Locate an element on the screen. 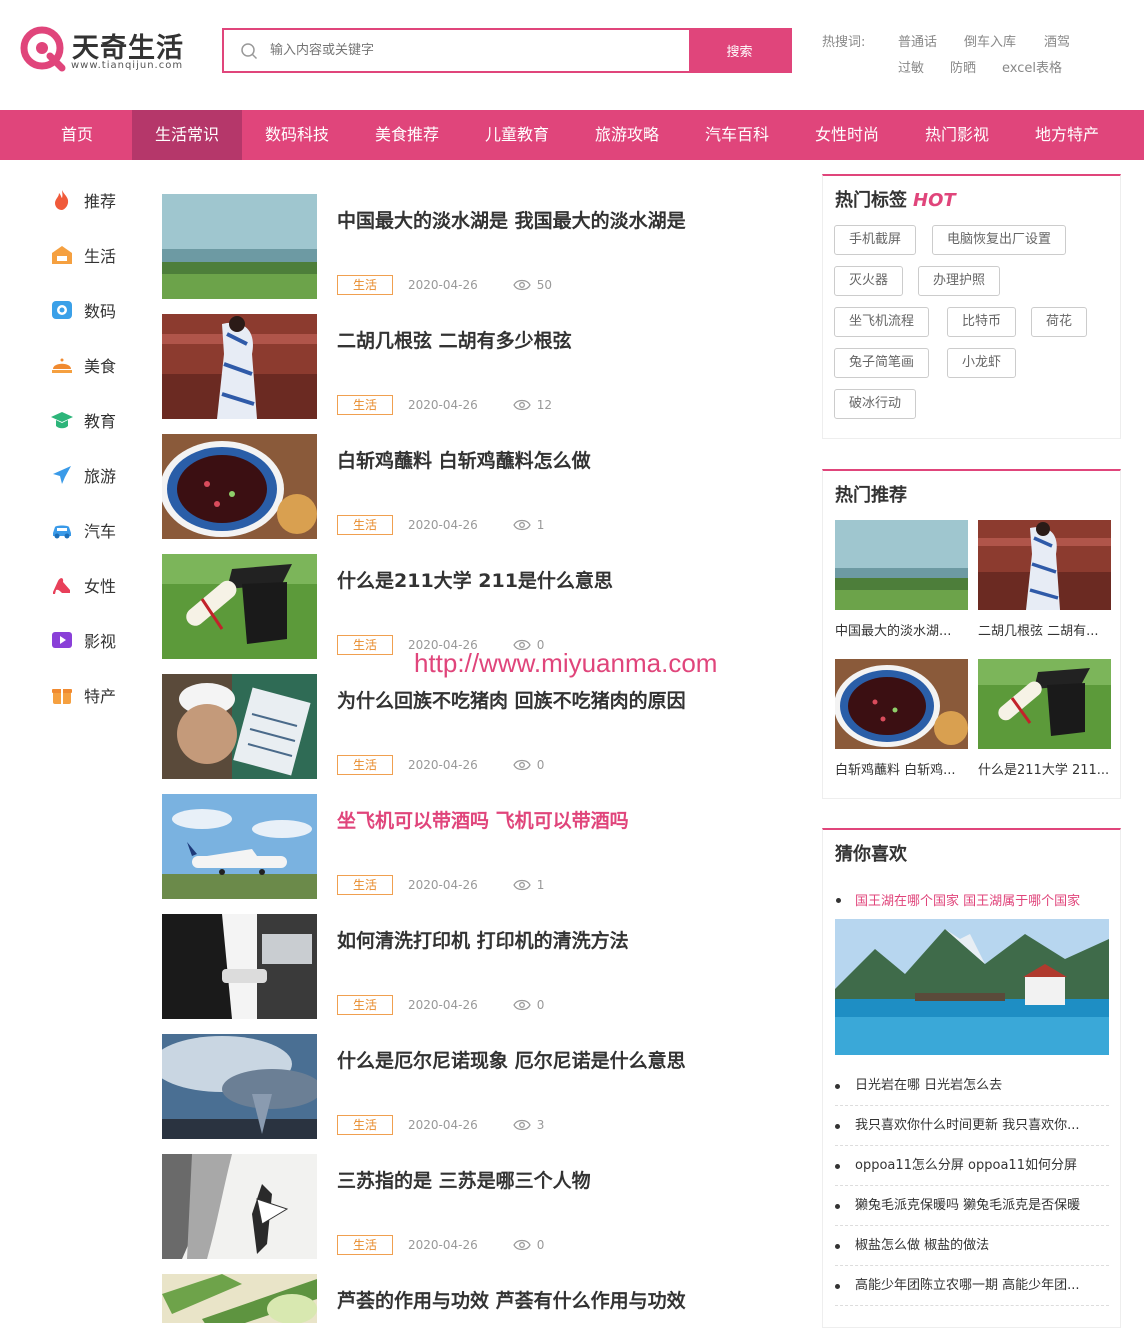 This screenshot has height=1328, width=1144. article-item: 芦荟的作用与功效 芦荟有什么作用与功效 is located at coordinates (472, 1298).